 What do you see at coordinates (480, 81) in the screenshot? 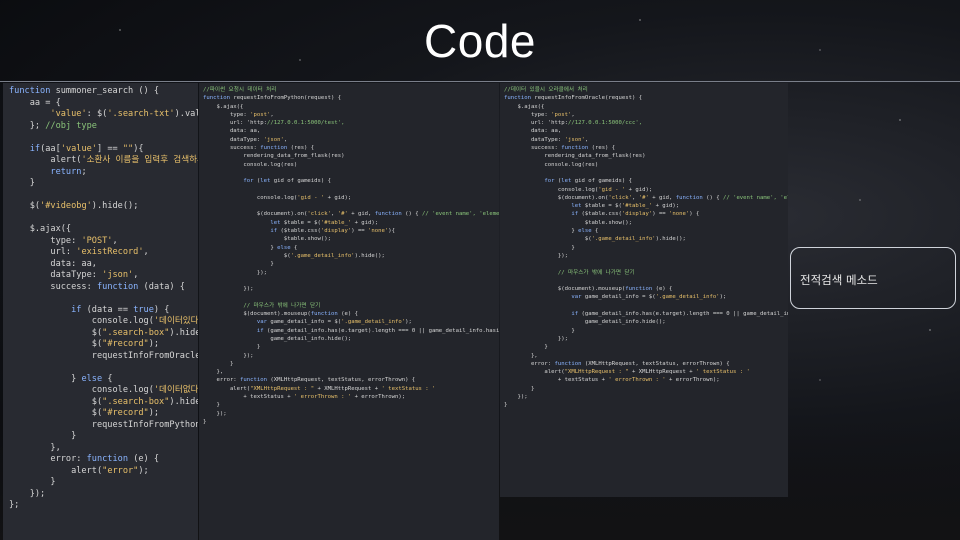
I see `title-divider` at bounding box center [480, 81].